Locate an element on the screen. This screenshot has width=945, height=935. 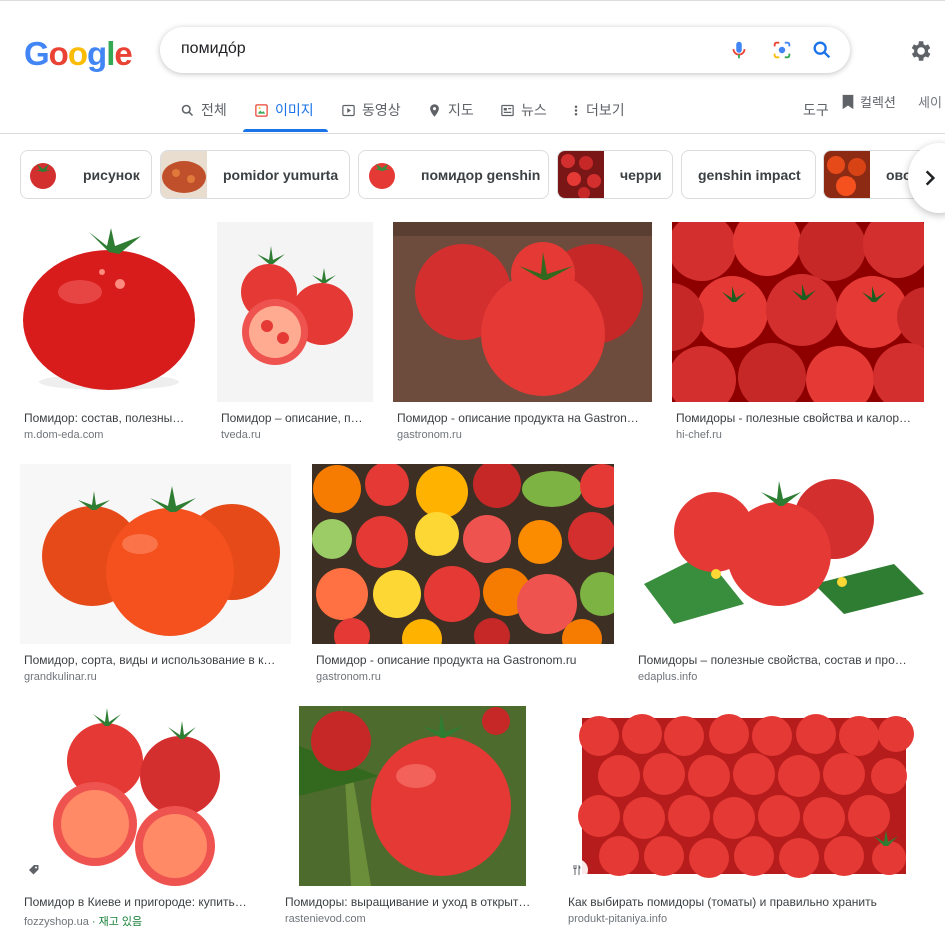
tab-label: 더보기 is located at coordinates (605, 110).